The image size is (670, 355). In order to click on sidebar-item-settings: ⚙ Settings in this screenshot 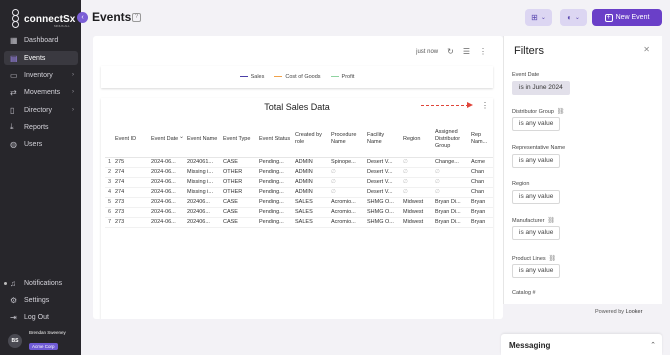, I will do `click(41, 300)`.